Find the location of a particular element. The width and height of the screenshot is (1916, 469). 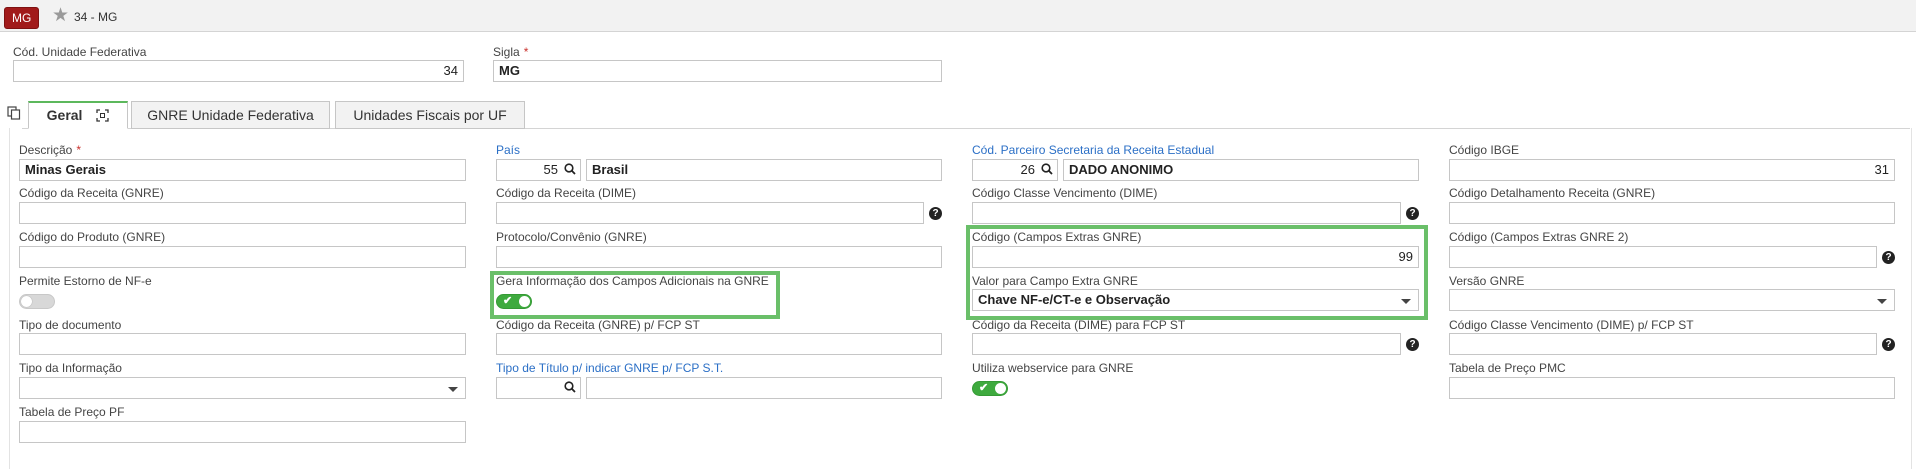

tipo-documento-label: Tipo de documento is located at coordinates (70, 325).